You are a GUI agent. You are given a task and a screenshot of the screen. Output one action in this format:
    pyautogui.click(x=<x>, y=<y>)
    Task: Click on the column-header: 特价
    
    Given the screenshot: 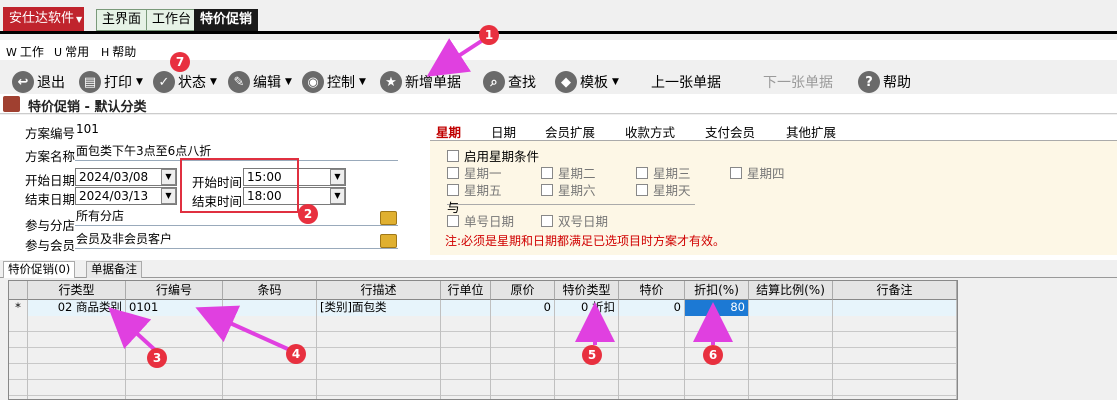 What is the action you would take?
    pyautogui.click(x=652, y=290)
    